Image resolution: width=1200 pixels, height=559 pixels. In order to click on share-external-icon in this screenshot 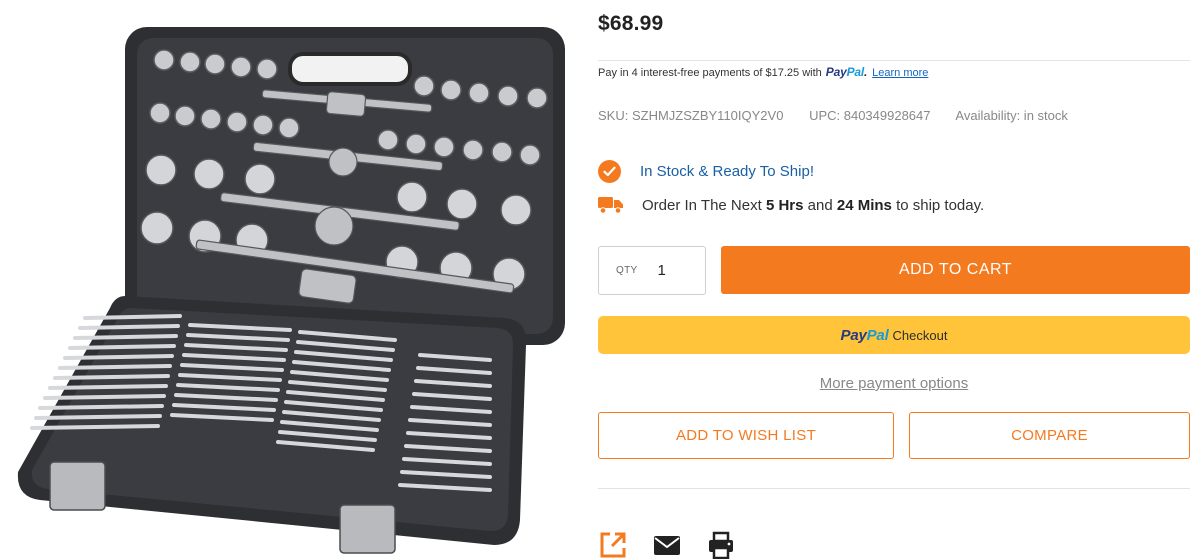, I will do `click(613, 544)`.